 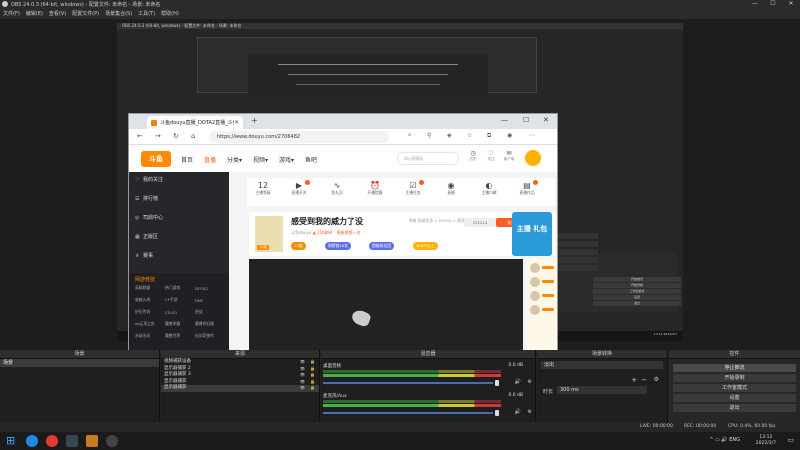 What do you see at coordinates (734, 408) in the screenshot?
I see `exit-button: 退出` at bounding box center [734, 408].